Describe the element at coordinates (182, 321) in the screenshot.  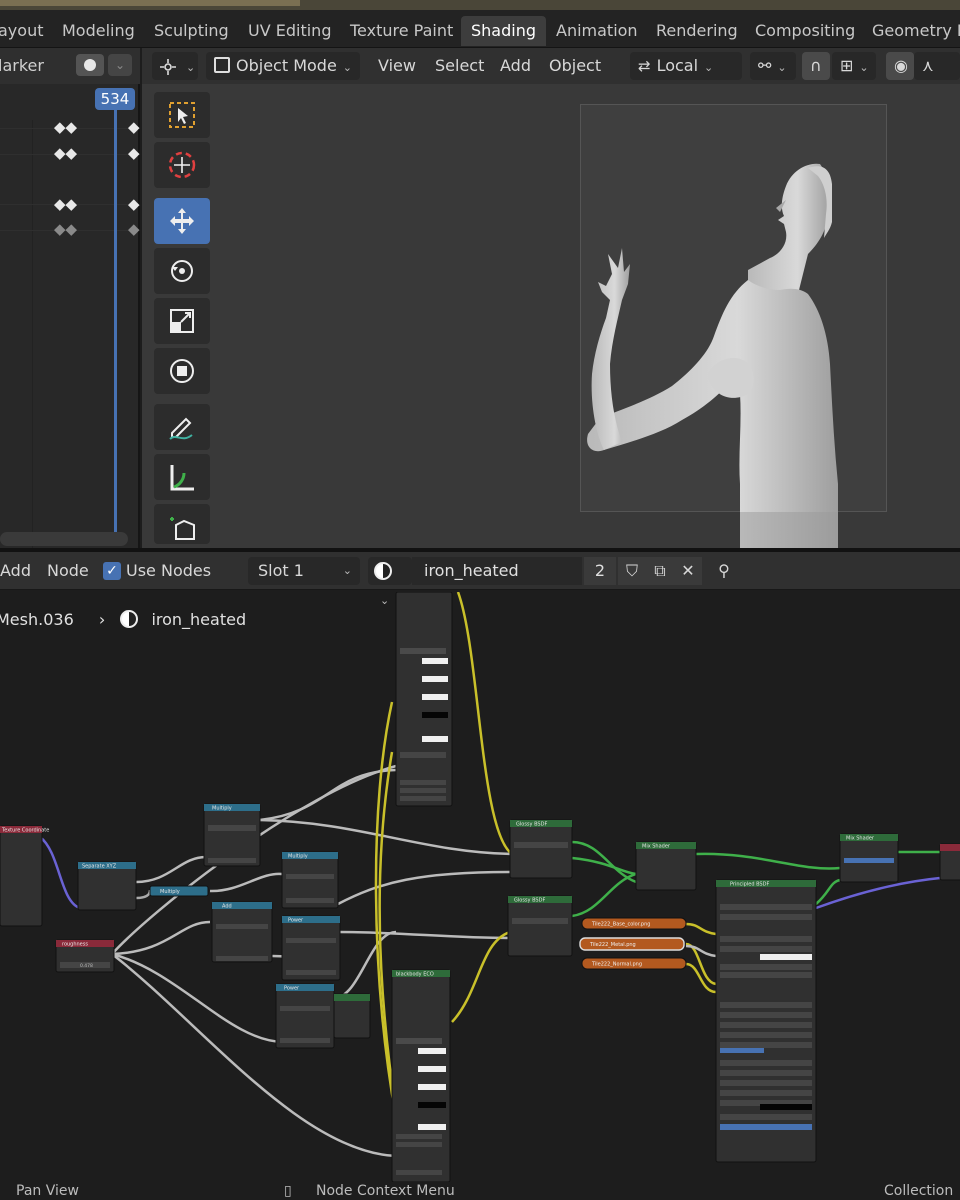
I see `scale-tool` at that location.